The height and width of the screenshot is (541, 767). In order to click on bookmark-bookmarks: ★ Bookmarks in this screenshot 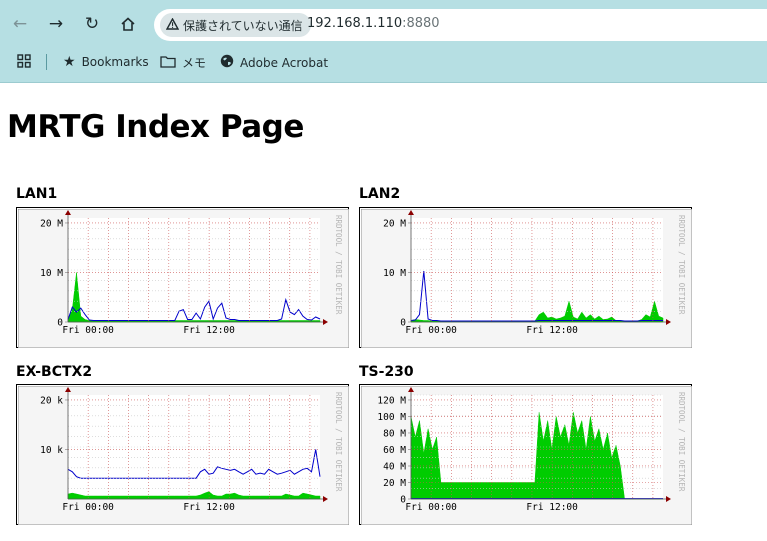, I will do `click(106, 62)`.